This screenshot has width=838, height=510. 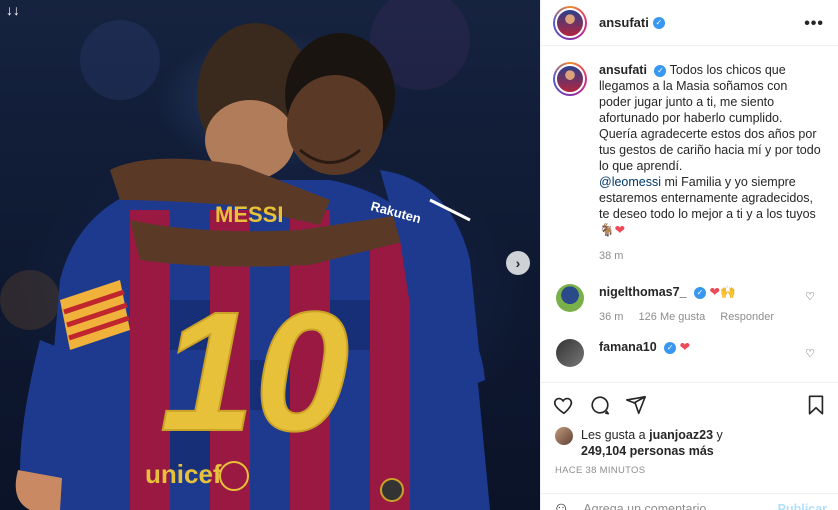 I want to click on comment-composer: ☺ Agrega un comentario... Publicar, so click(x=689, y=501).